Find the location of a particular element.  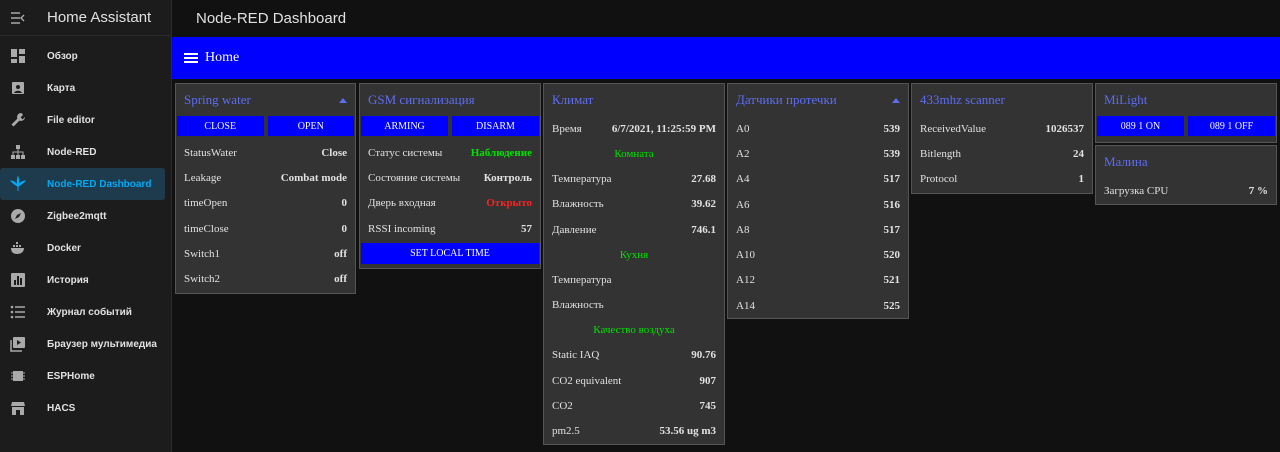

row-label: Давление is located at coordinates (574, 229).